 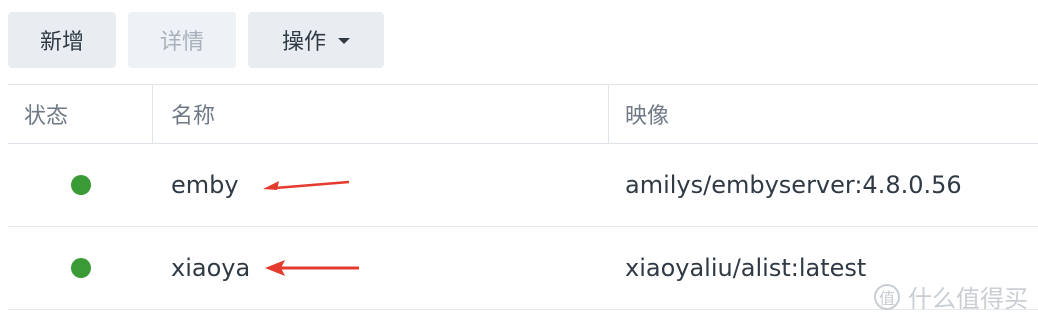 I want to click on image-name: xiaoyaliu/alist:latest, so click(x=746, y=268).